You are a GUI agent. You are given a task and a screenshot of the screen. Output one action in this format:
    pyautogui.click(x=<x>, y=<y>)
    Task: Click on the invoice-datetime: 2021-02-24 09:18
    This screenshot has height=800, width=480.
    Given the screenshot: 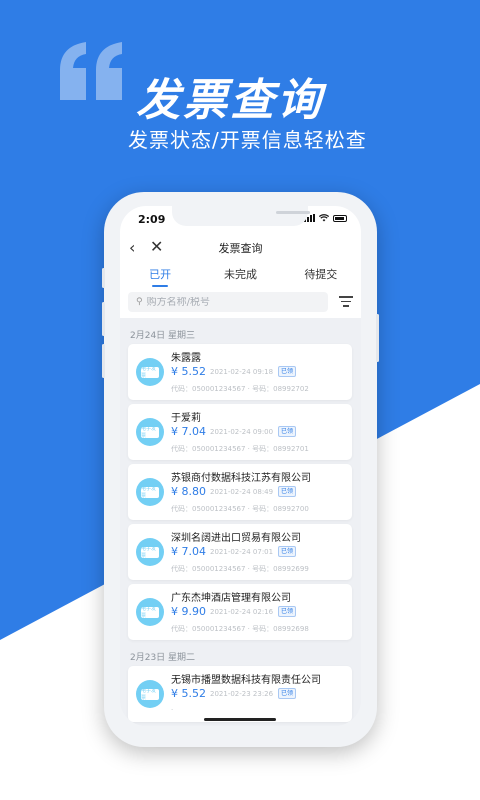 What is the action you would take?
    pyautogui.click(x=242, y=372)
    